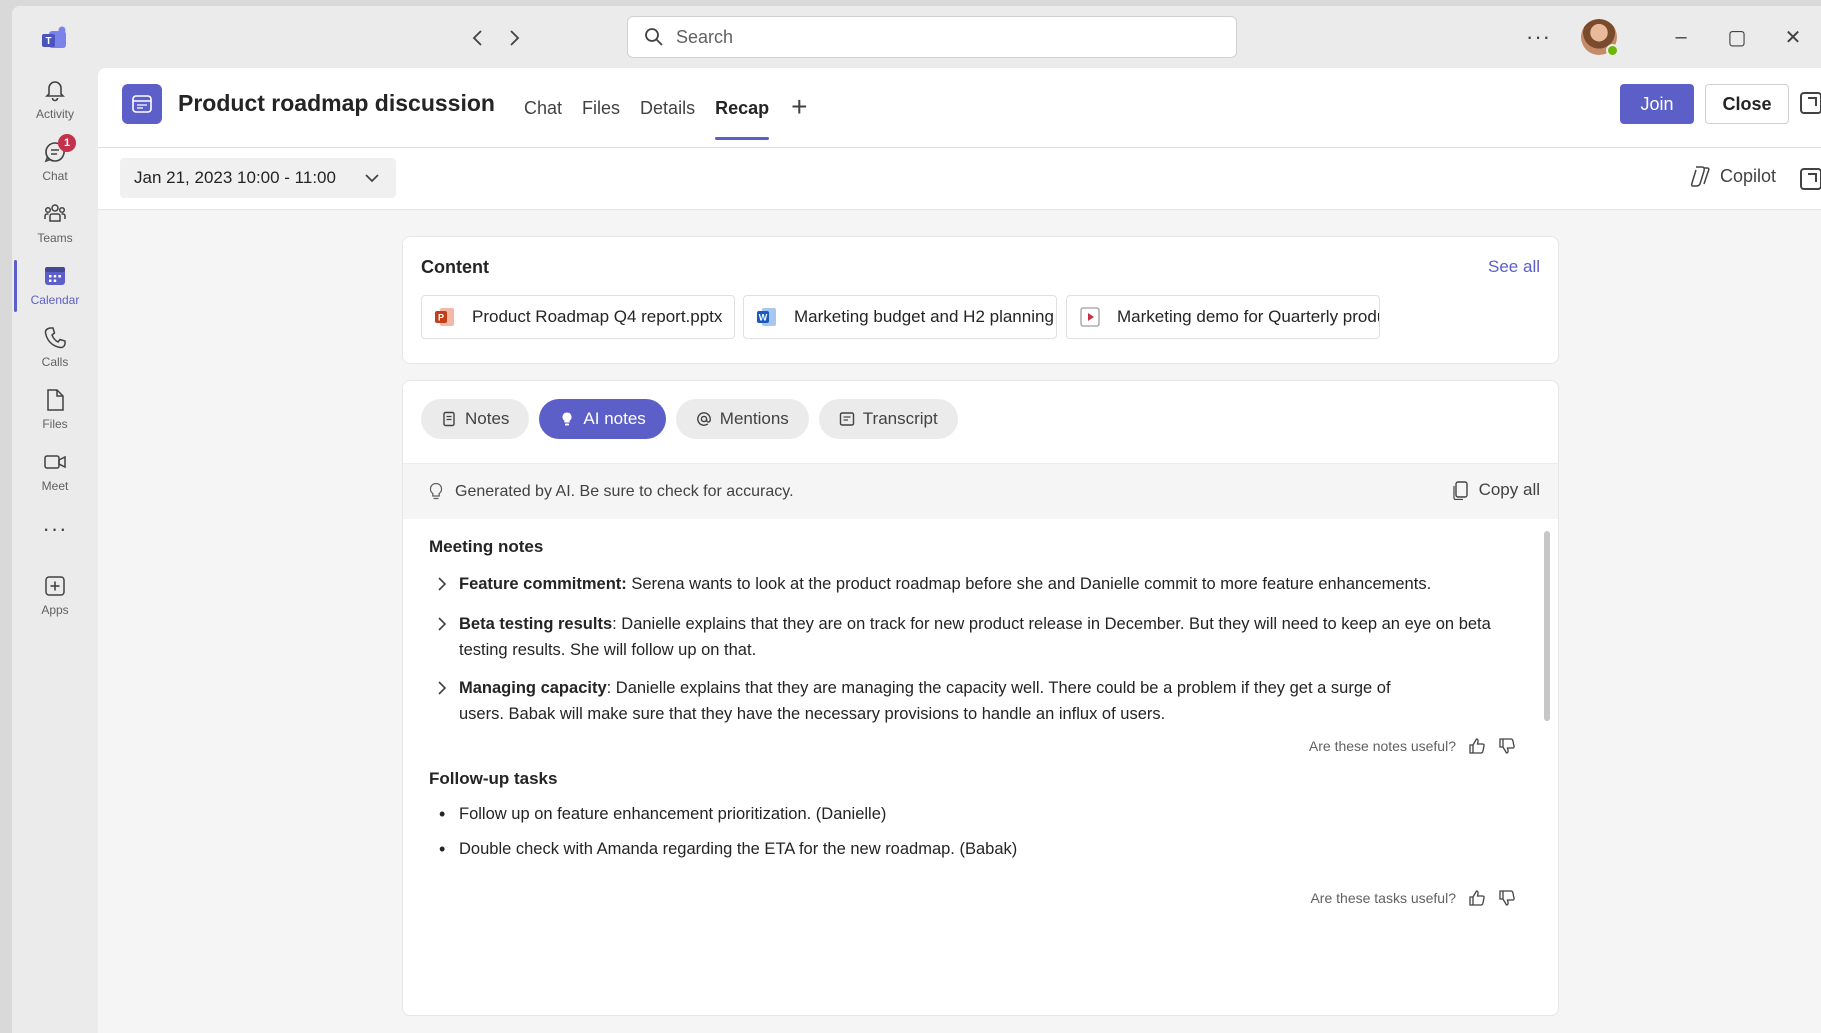 Image resolution: width=1821 pixels, height=1033 pixels. I want to click on follow-up-tasks-heading: Follow-up tasks, so click(493, 778).